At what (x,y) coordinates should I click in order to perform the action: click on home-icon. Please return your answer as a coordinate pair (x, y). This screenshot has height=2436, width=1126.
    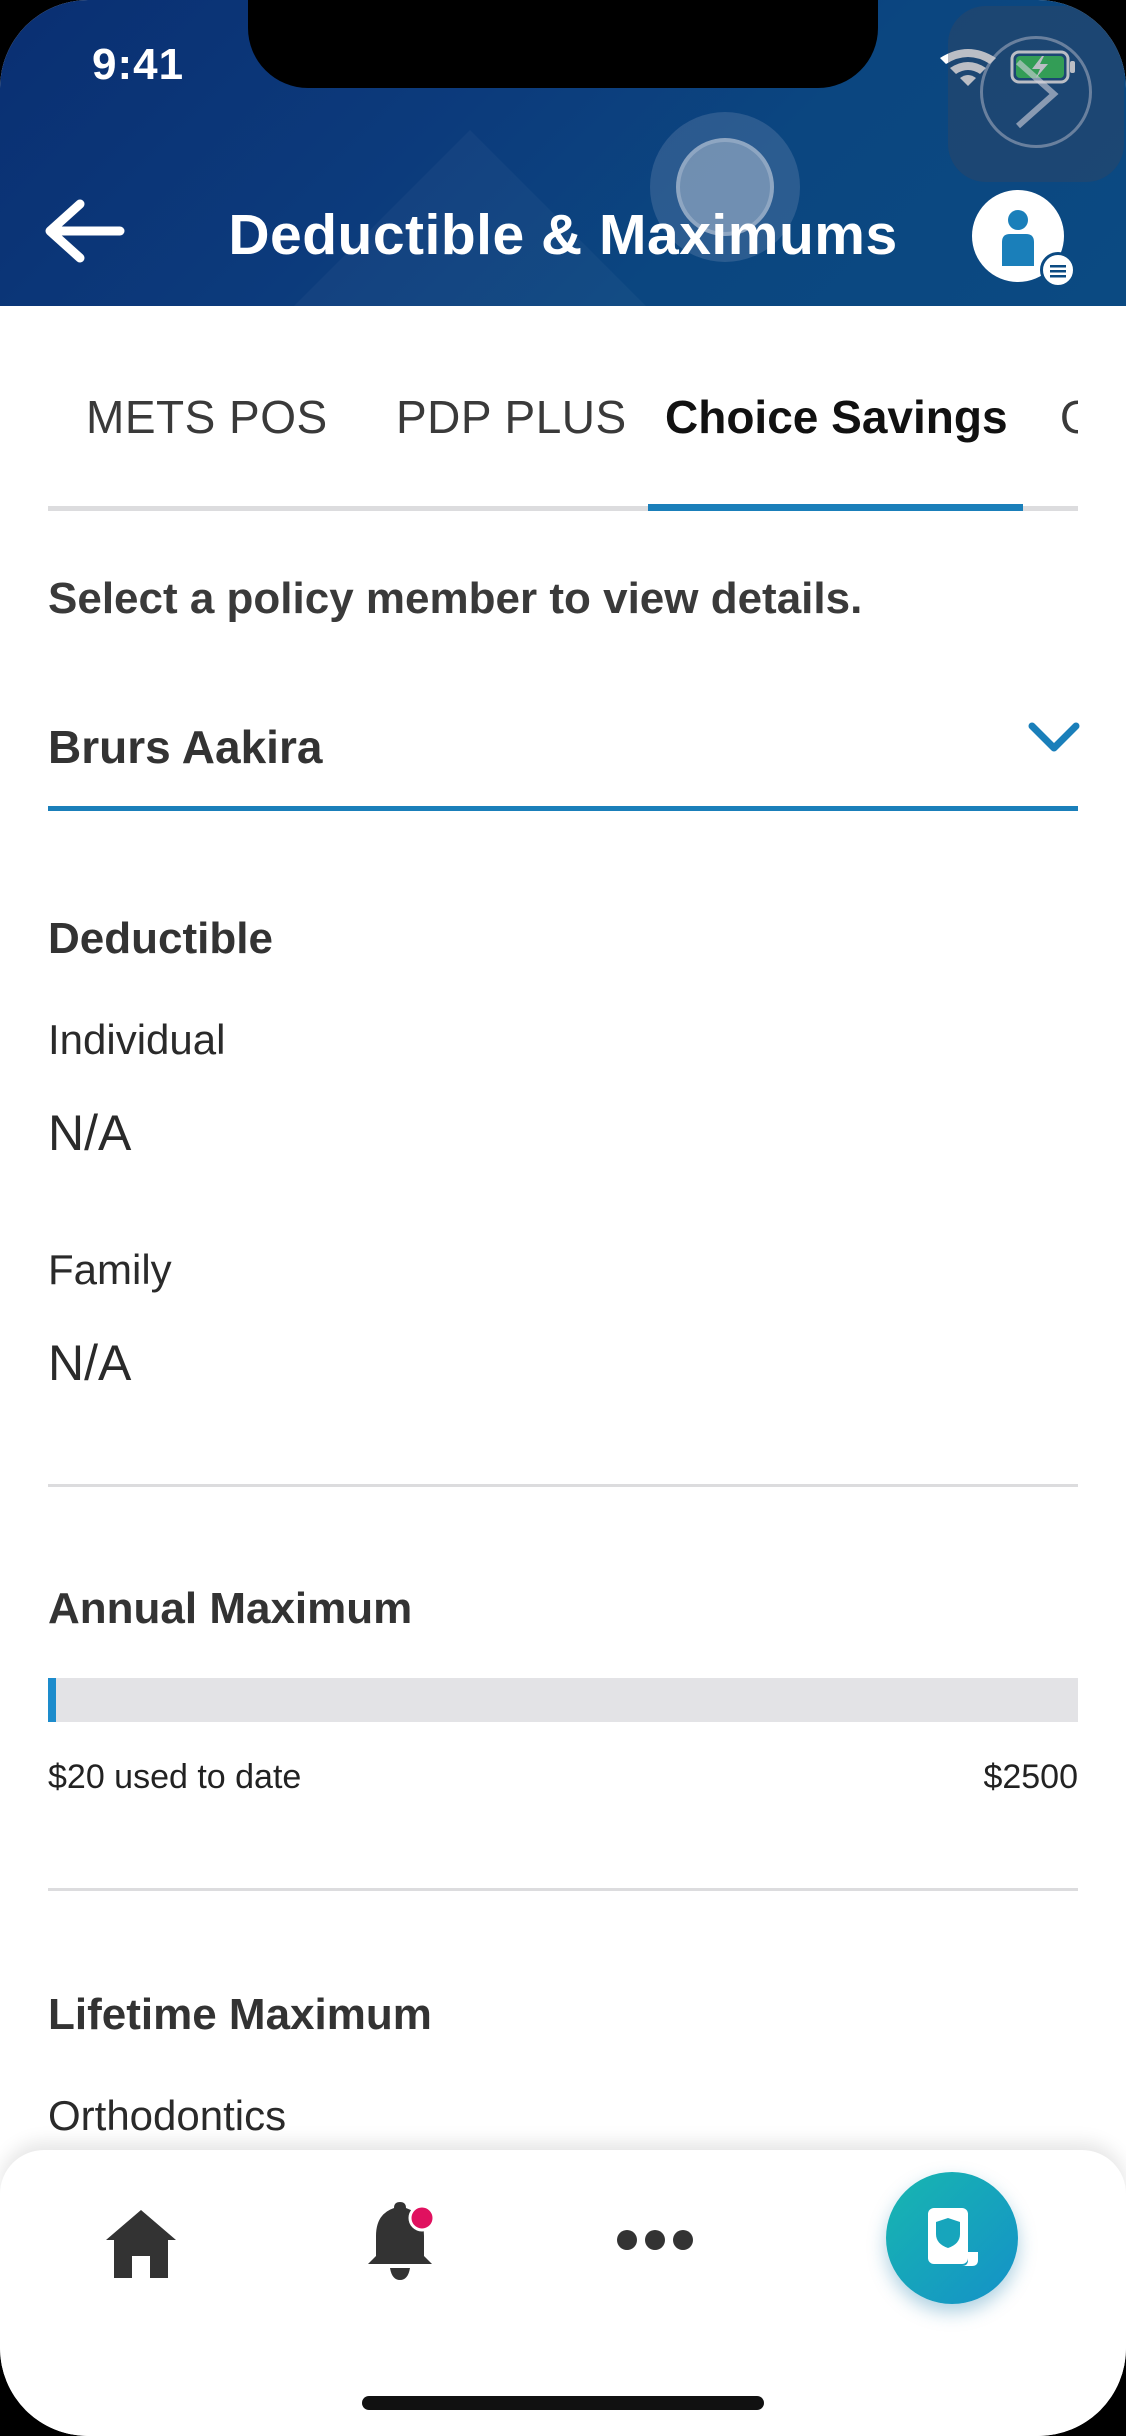
    Looking at the image, I should click on (141, 2243).